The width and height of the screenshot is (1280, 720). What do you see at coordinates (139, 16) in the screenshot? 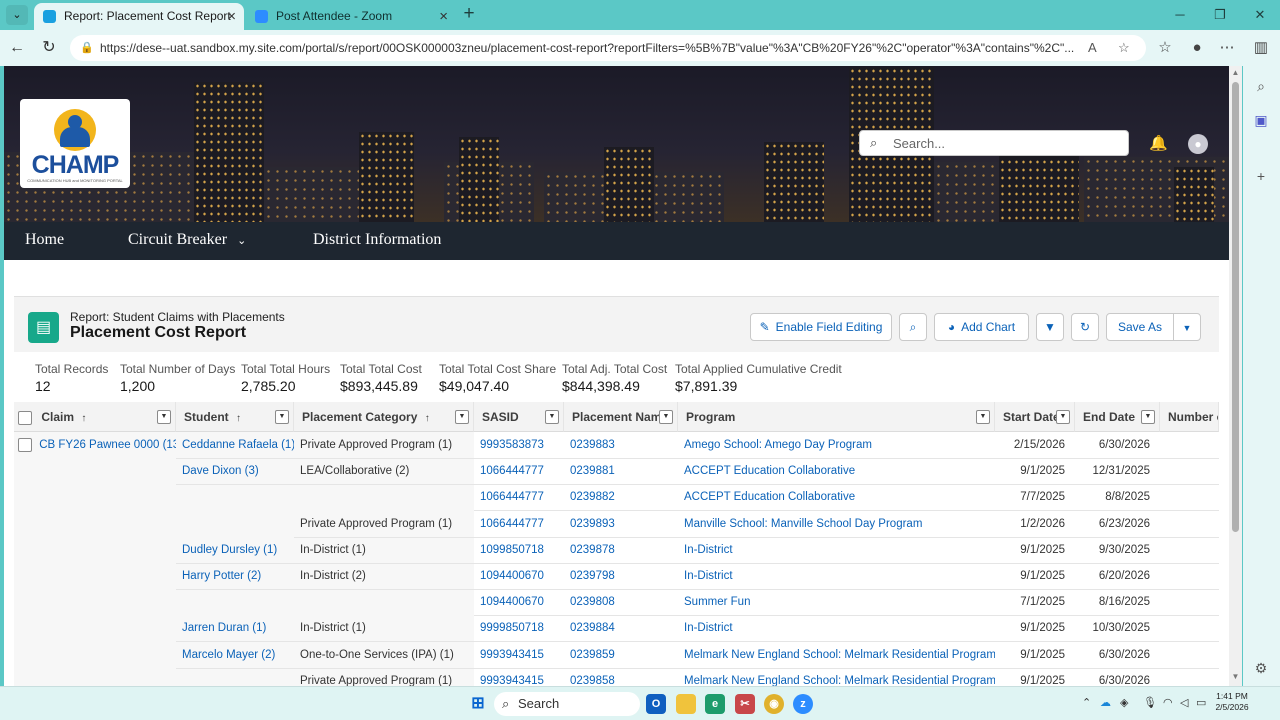
I see `tab-placement-cost-report: Report: Placement Cost Report ×` at bounding box center [139, 16].